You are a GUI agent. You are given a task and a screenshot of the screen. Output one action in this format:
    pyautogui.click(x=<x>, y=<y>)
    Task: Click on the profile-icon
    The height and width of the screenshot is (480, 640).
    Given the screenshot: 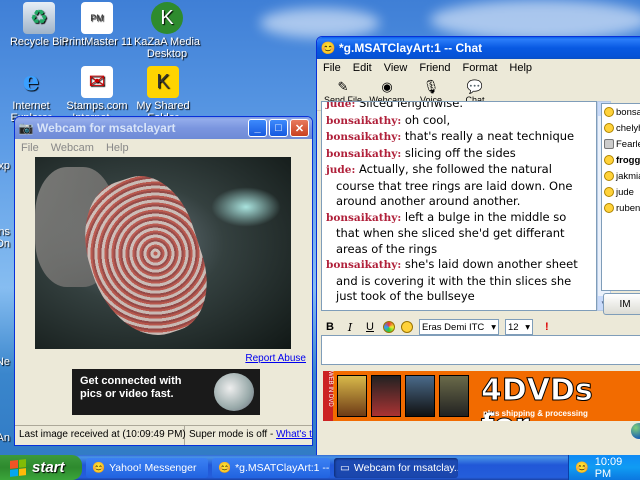 What is the action you would take?
    pyautogui.click(x=609, y=144)
    